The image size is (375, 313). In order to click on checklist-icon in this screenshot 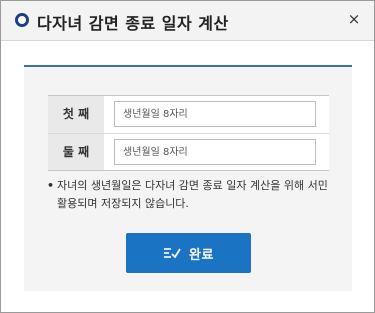, I will do `click(172, 253)`.